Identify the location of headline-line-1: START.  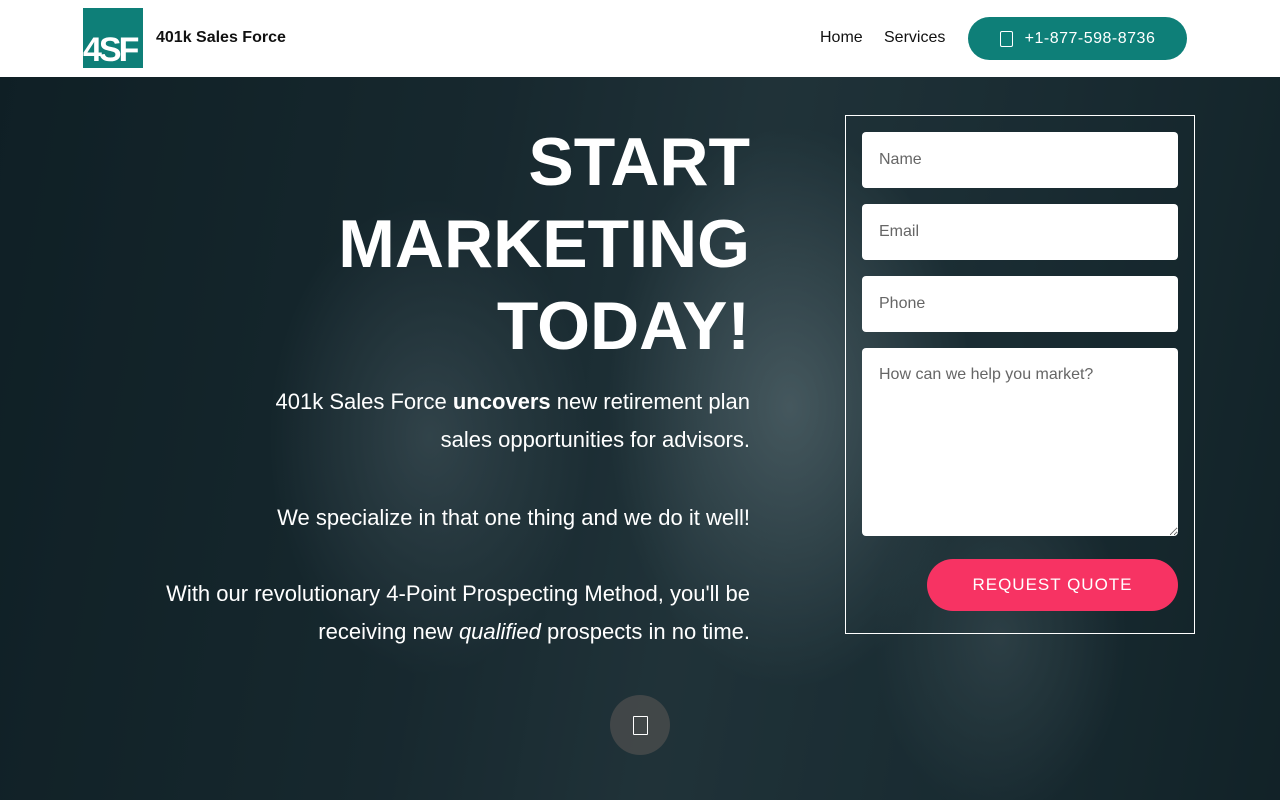
(639, 162).